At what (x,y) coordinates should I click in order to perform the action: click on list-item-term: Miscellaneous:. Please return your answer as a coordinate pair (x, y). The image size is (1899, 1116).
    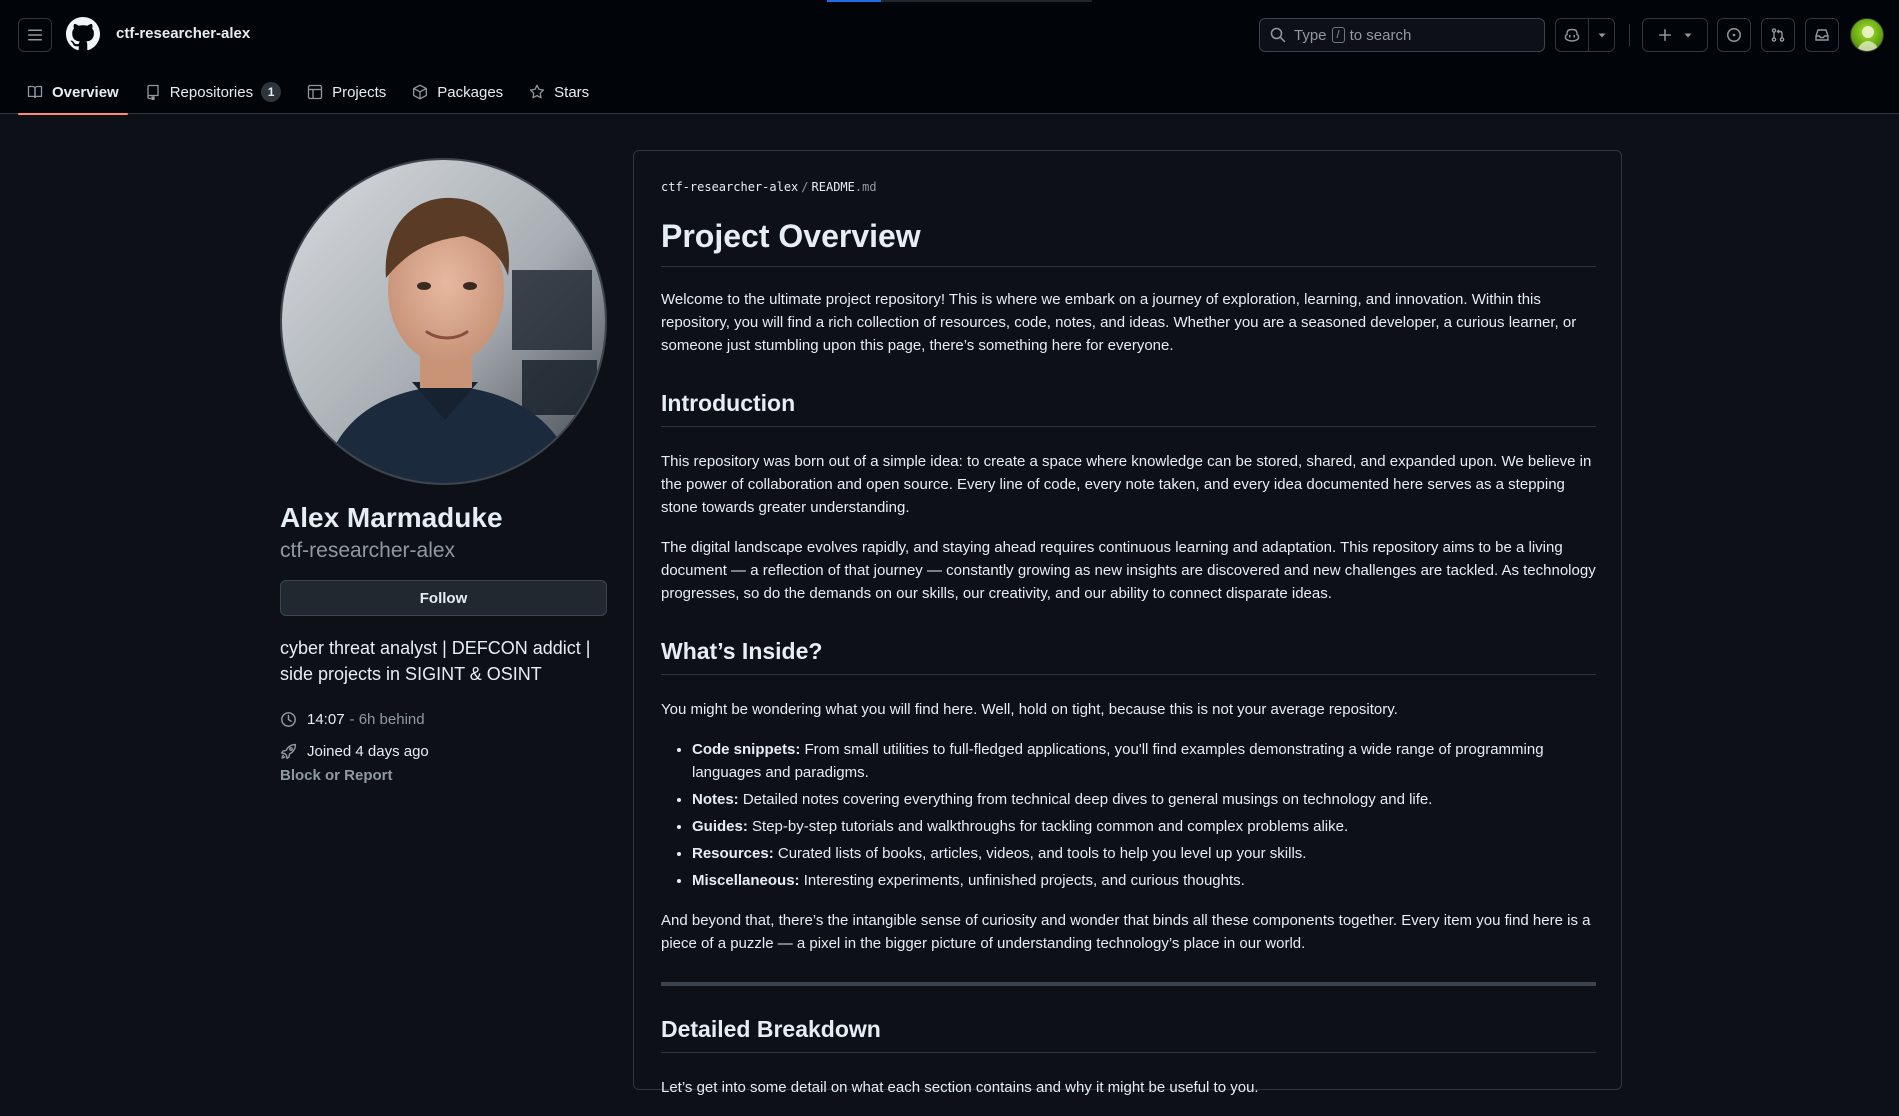
    Looking at the image, I should click on (746, 880).